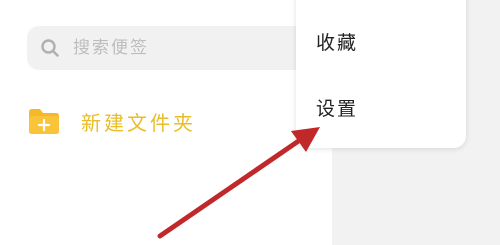  I want to click on search-icon, so click(50, 48).